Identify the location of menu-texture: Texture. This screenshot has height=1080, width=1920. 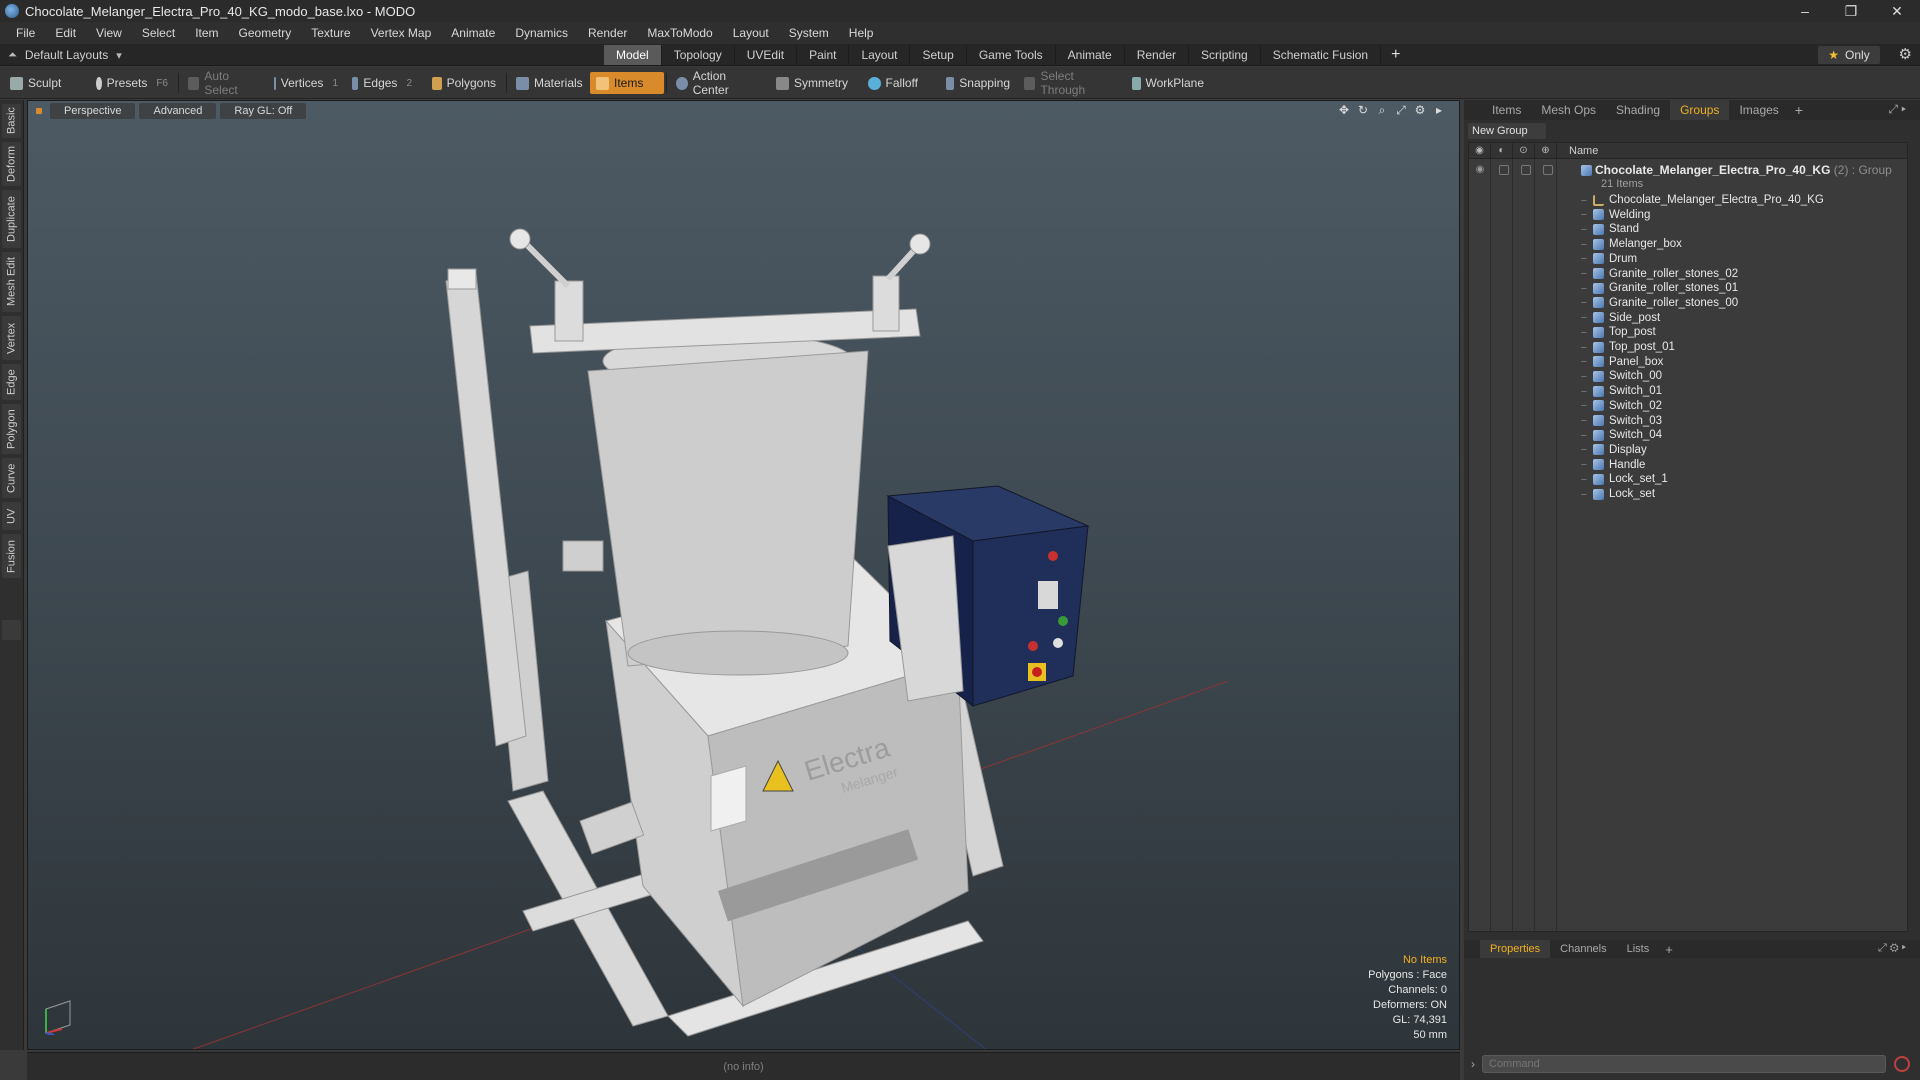
(330, 33).